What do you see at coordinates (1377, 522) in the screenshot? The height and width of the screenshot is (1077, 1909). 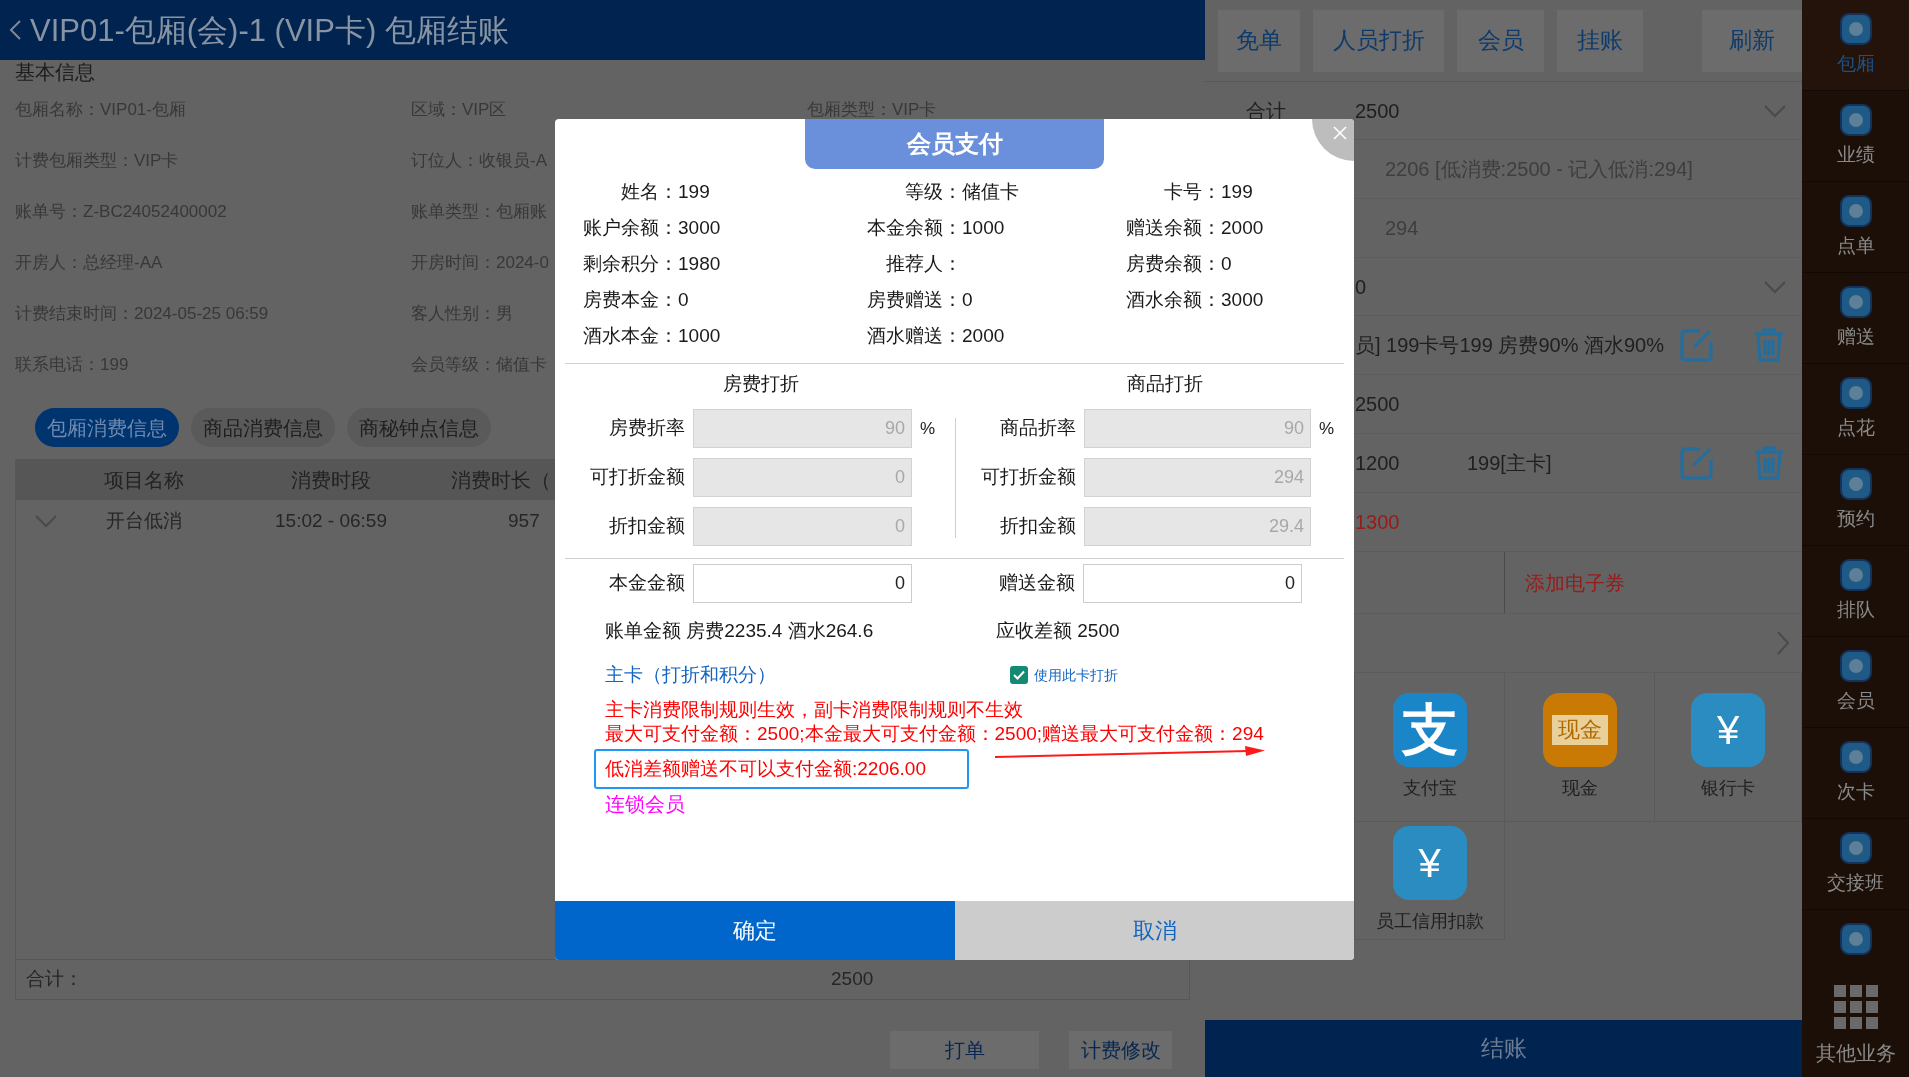 I see `amount-due: 1300` at bounding box center [1377, 522].